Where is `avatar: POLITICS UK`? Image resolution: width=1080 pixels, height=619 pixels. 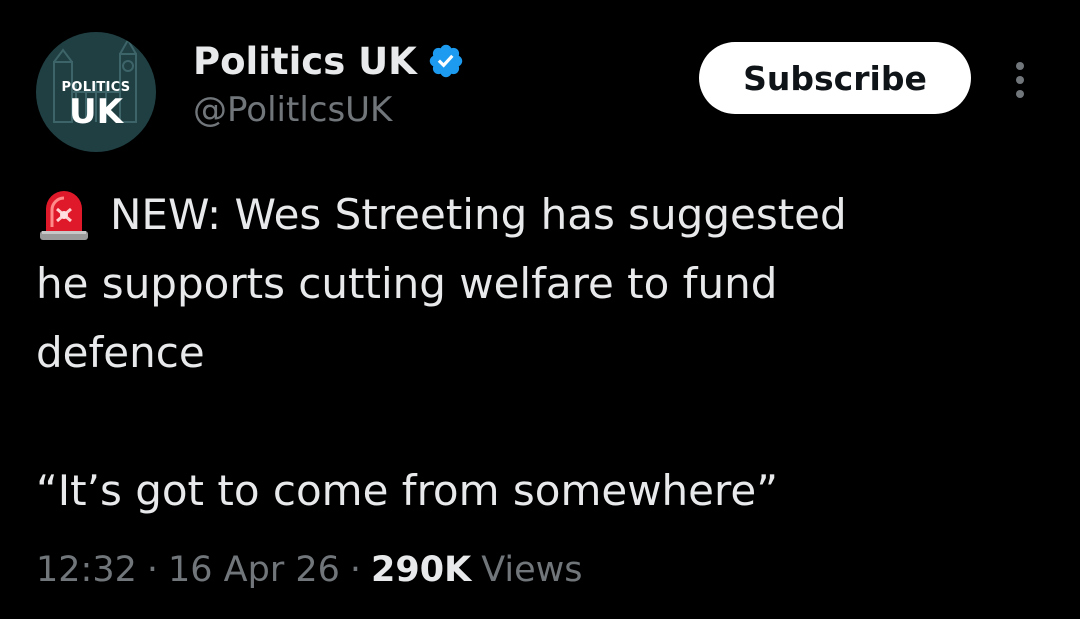
avatar: POLITICS UK is located at coordinates (96, 92).